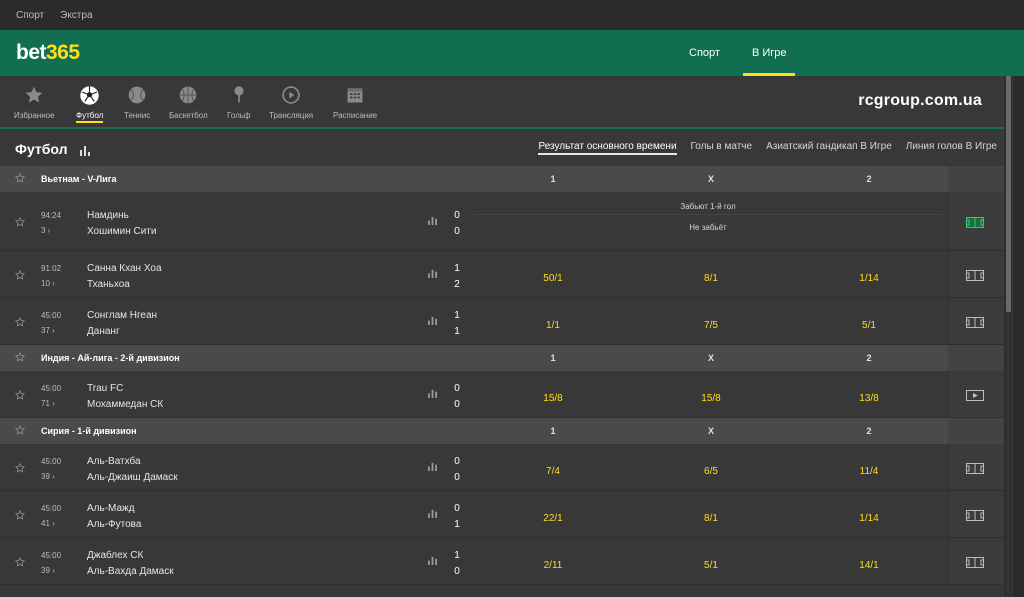 Image resolution: width=1024 pixels, height=597 pixels. I want to click on soccer-ball-icon, so click(90, 95).